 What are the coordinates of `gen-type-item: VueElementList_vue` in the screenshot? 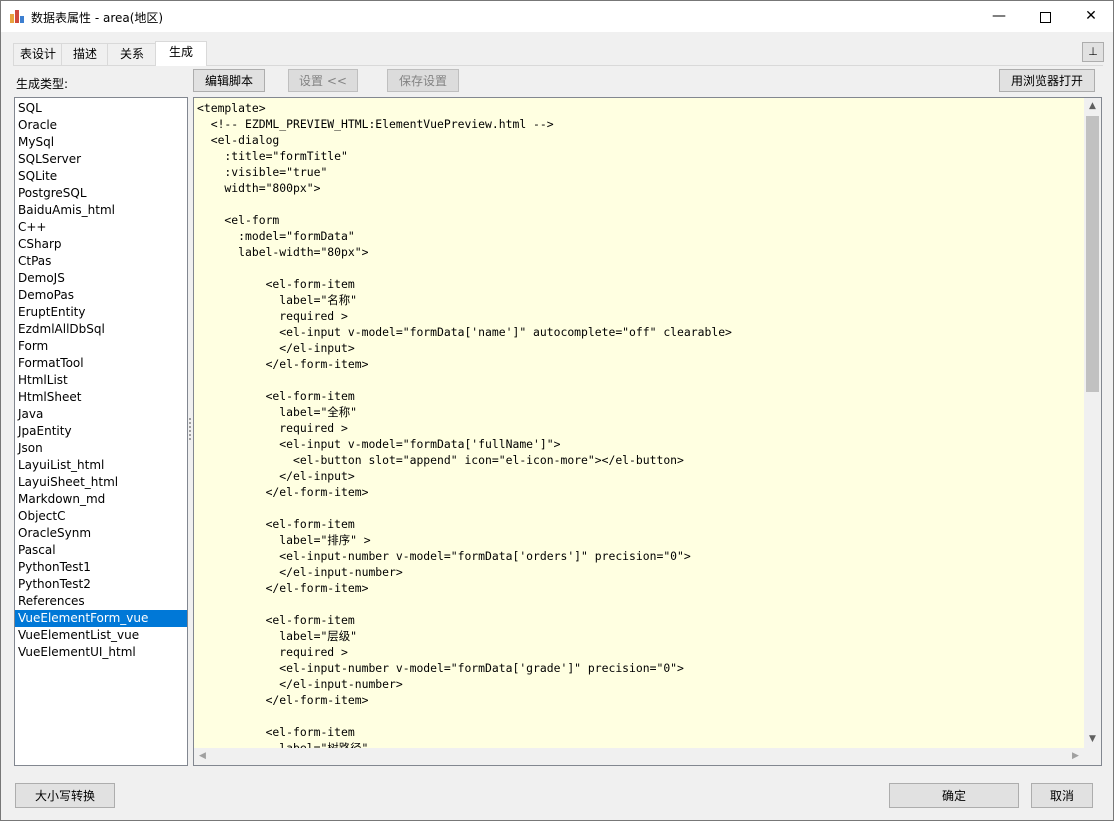 It's located at (101, 635).